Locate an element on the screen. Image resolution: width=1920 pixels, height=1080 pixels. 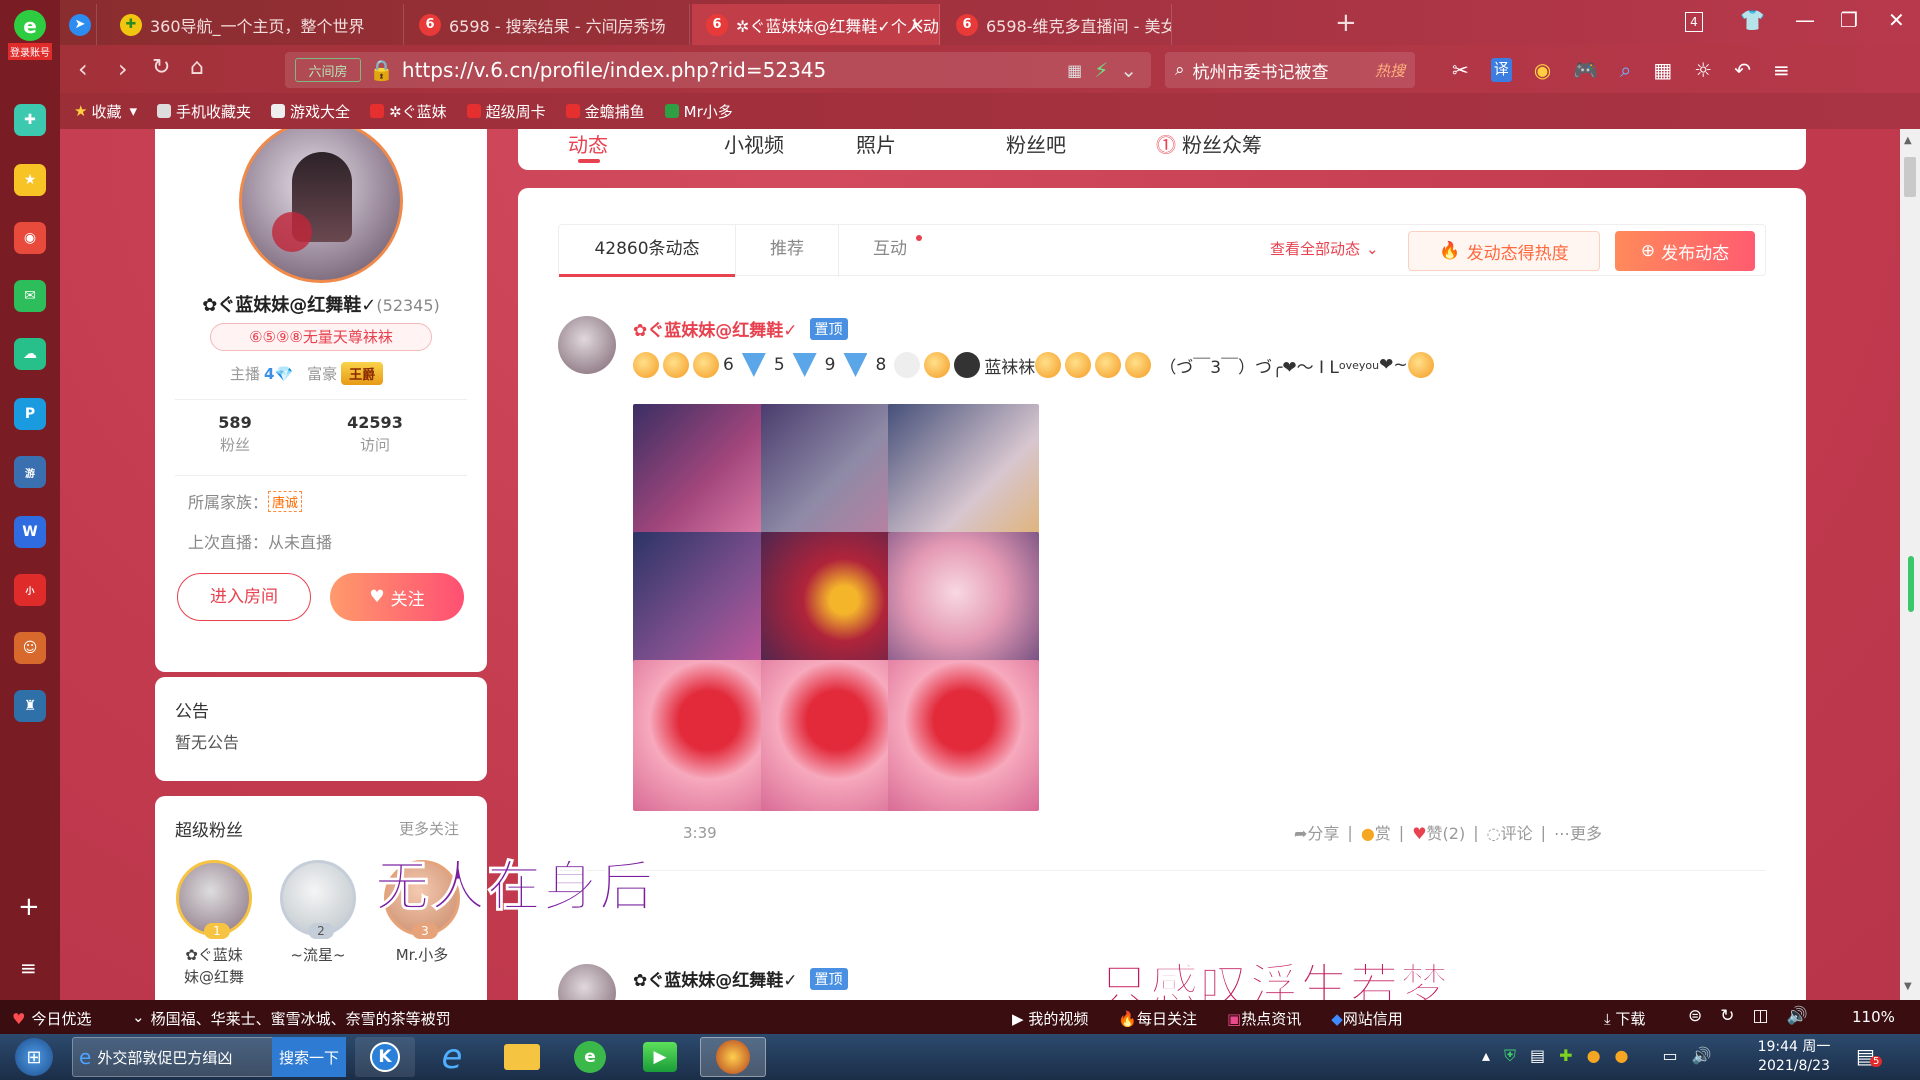
ie-search-input: e 外交部敦促巴方缉凶 is located at coordinates (176, 1057).